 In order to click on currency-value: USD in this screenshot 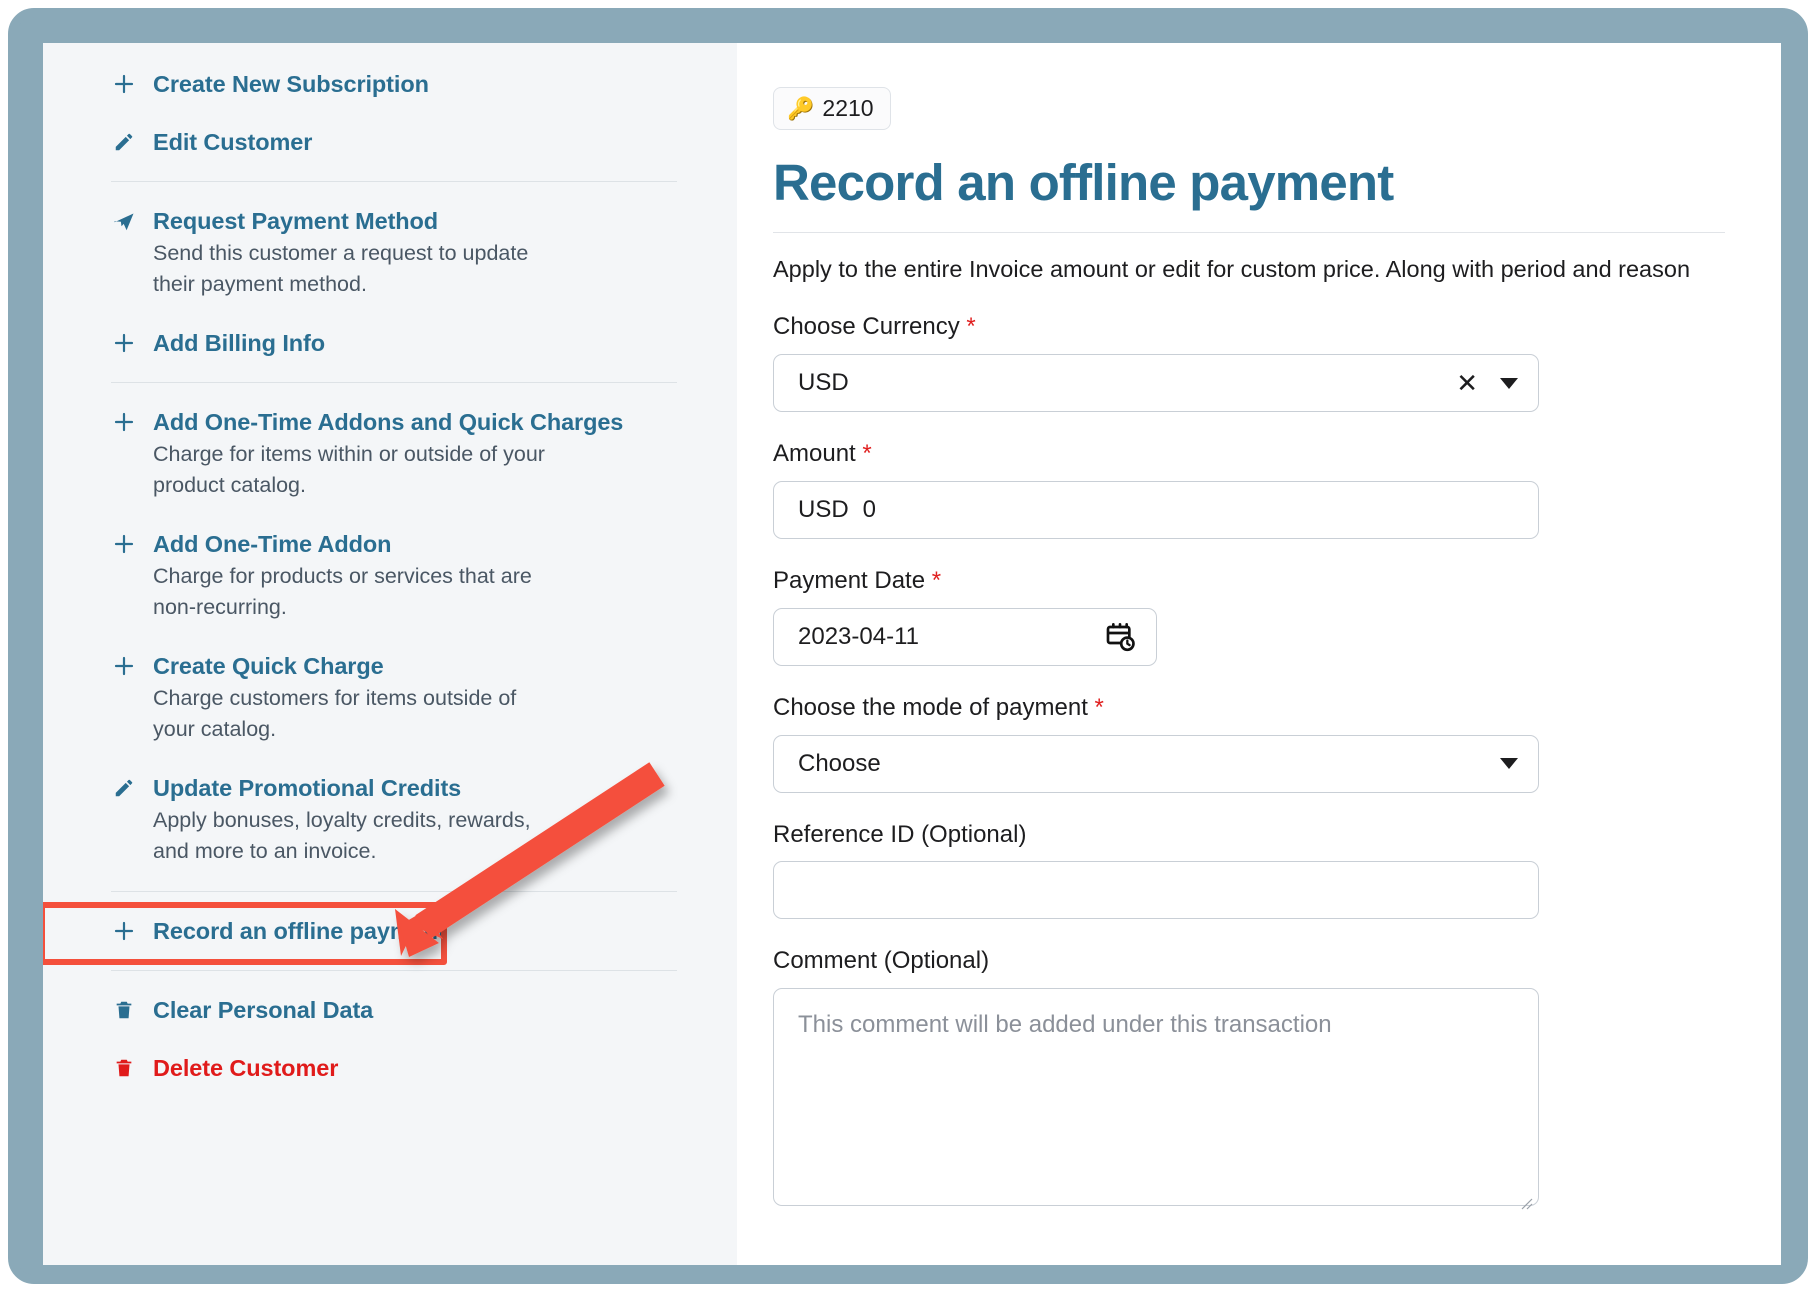, I will do `click(823, 383)`.